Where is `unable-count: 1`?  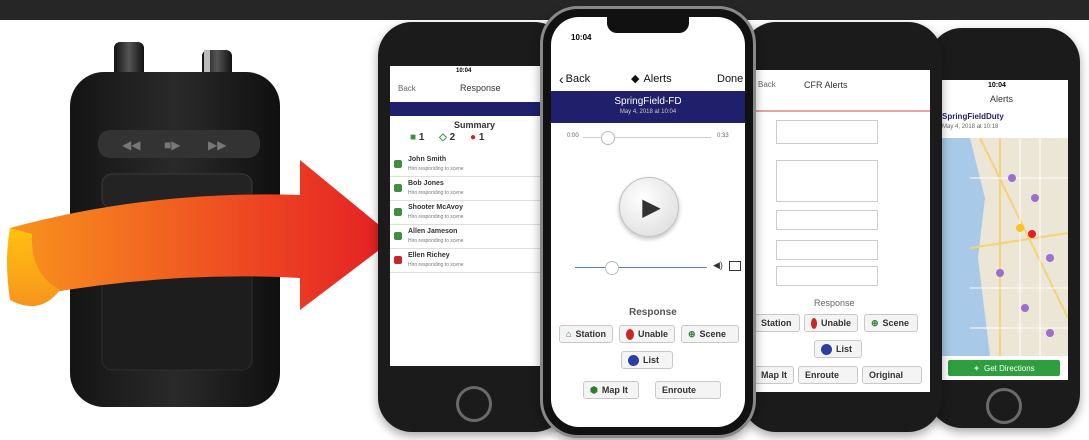
unable-count: 1 is located at coordinates (481, 137).